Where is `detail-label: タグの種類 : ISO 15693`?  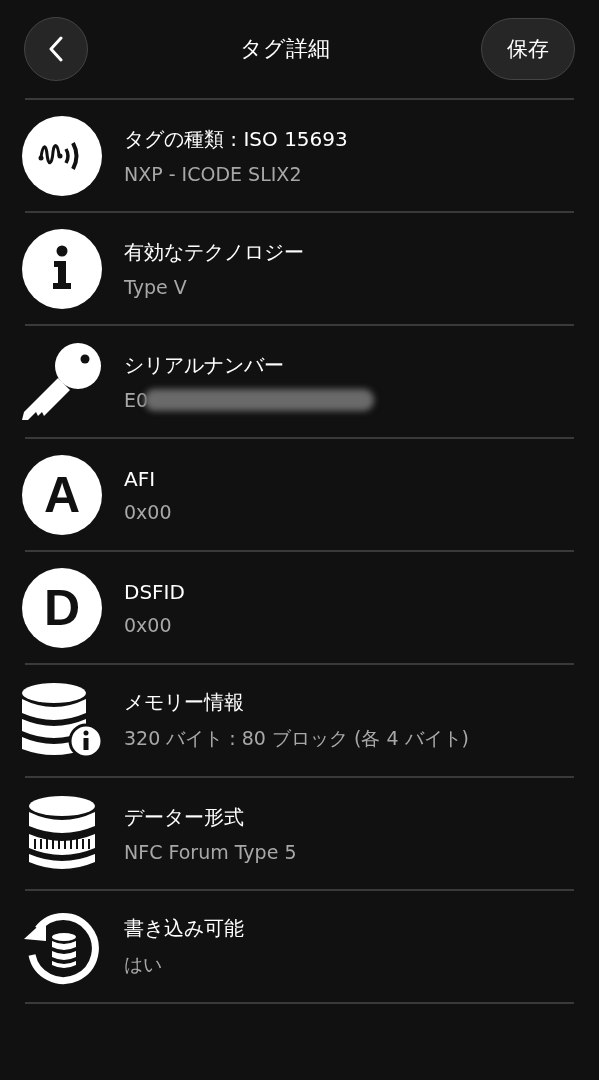
detail-label: タグの種類 : ISO 15693 is located at coordinates (236, 139).